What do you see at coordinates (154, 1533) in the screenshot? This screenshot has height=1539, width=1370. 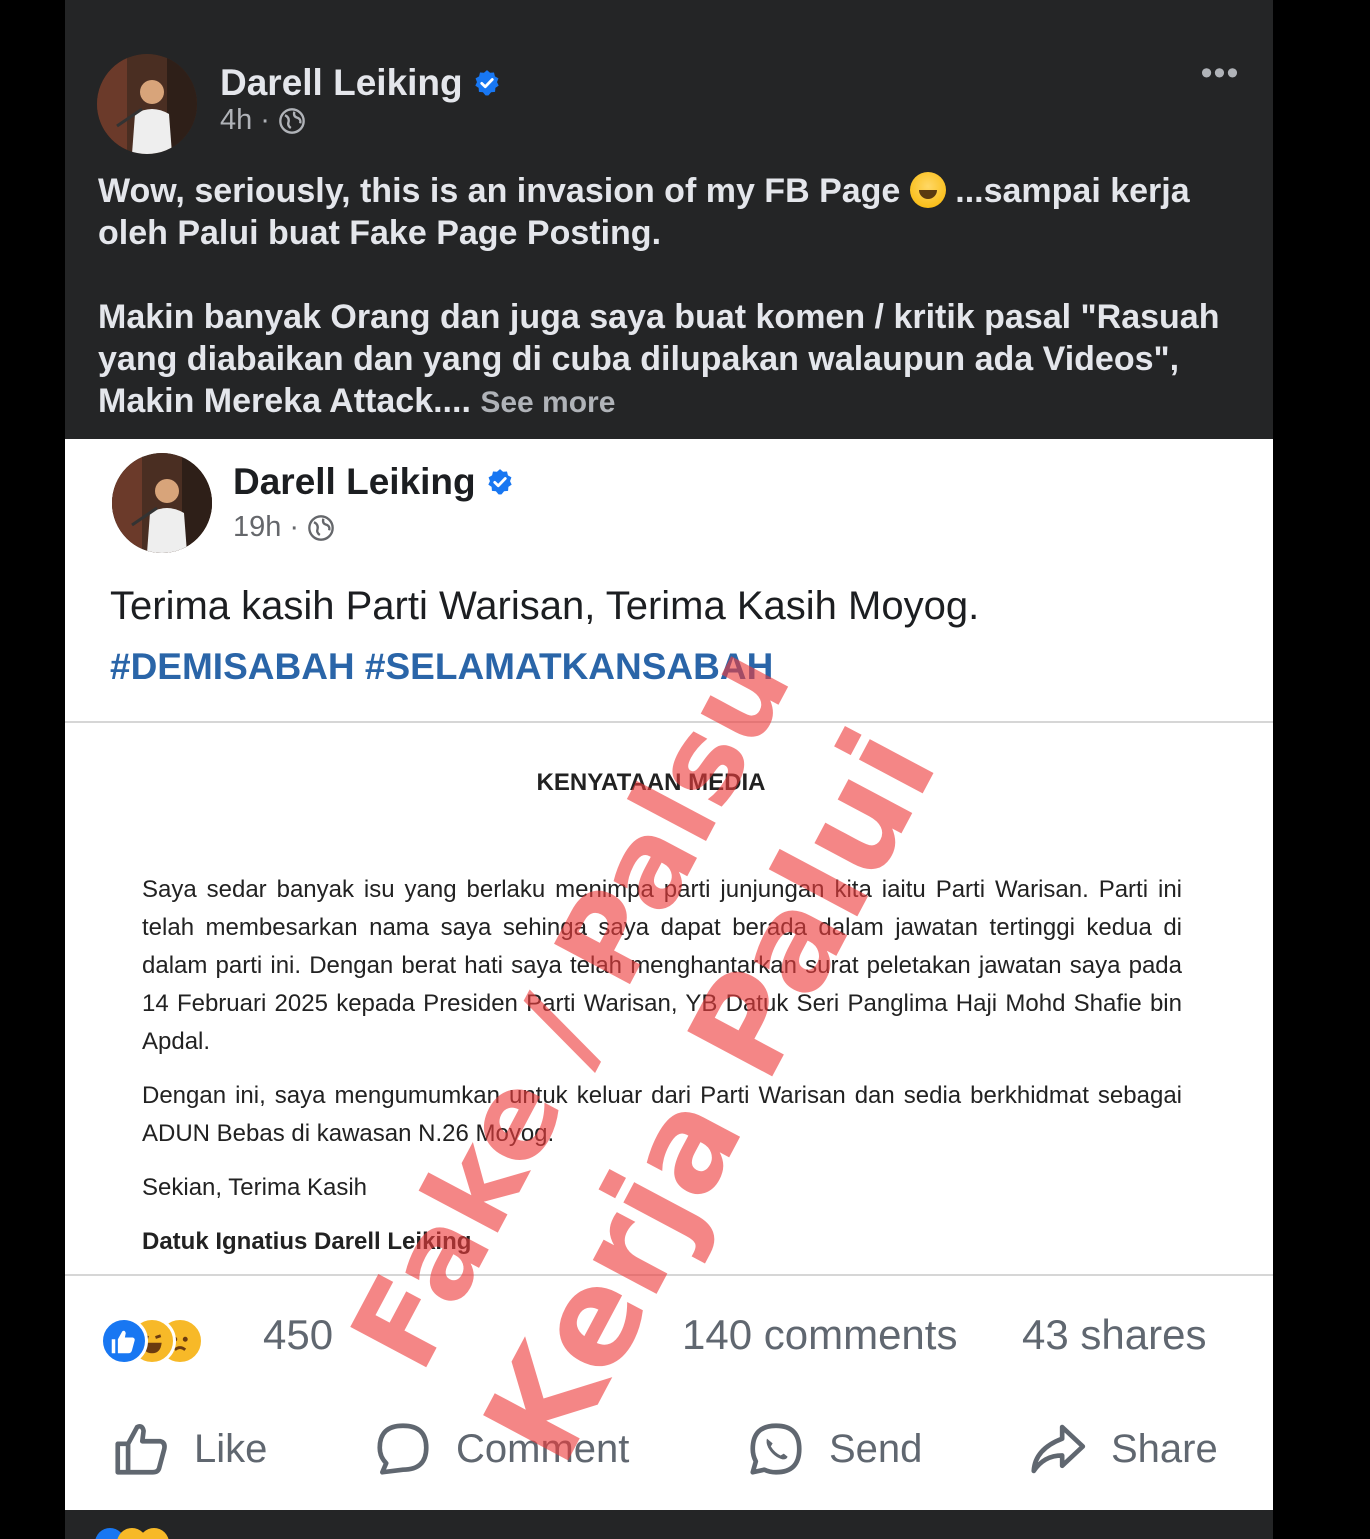 I see `peek-sad-icon` at bounding box center [154, 1533].